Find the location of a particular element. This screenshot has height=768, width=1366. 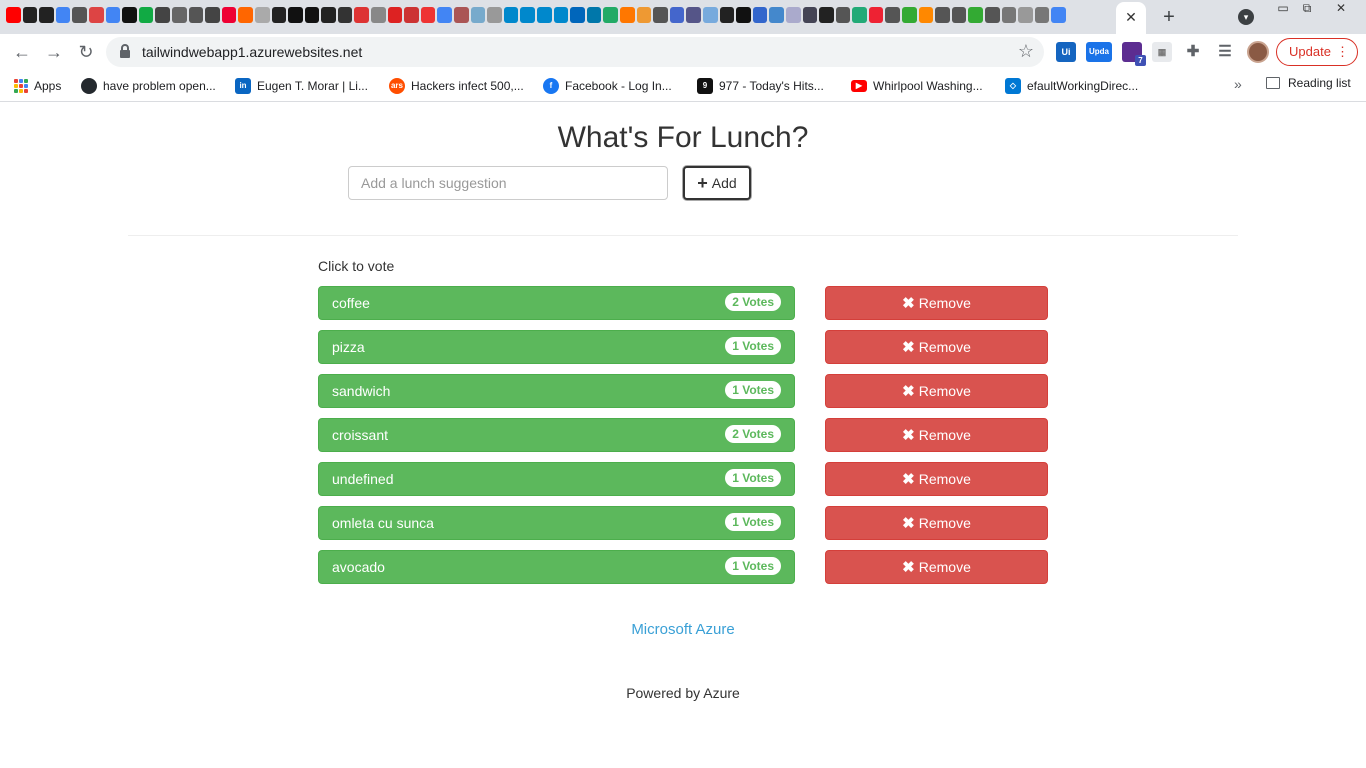

uipath-extension-icon: Ui is located at coordinates (1066, 52).